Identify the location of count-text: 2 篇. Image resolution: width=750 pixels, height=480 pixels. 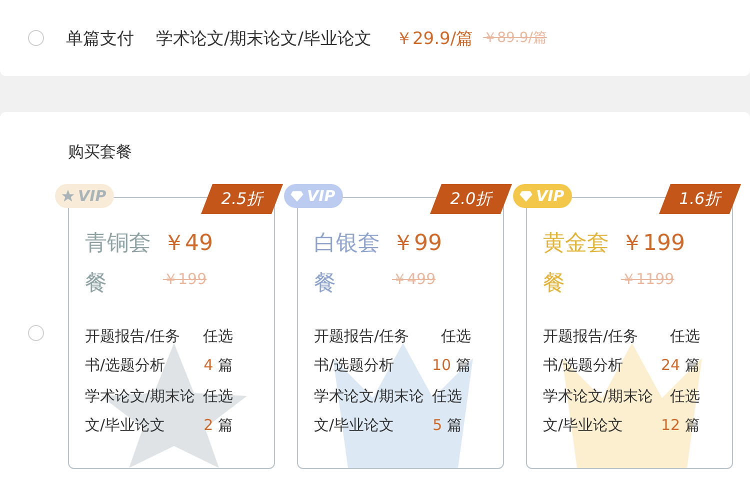
(218, 425).